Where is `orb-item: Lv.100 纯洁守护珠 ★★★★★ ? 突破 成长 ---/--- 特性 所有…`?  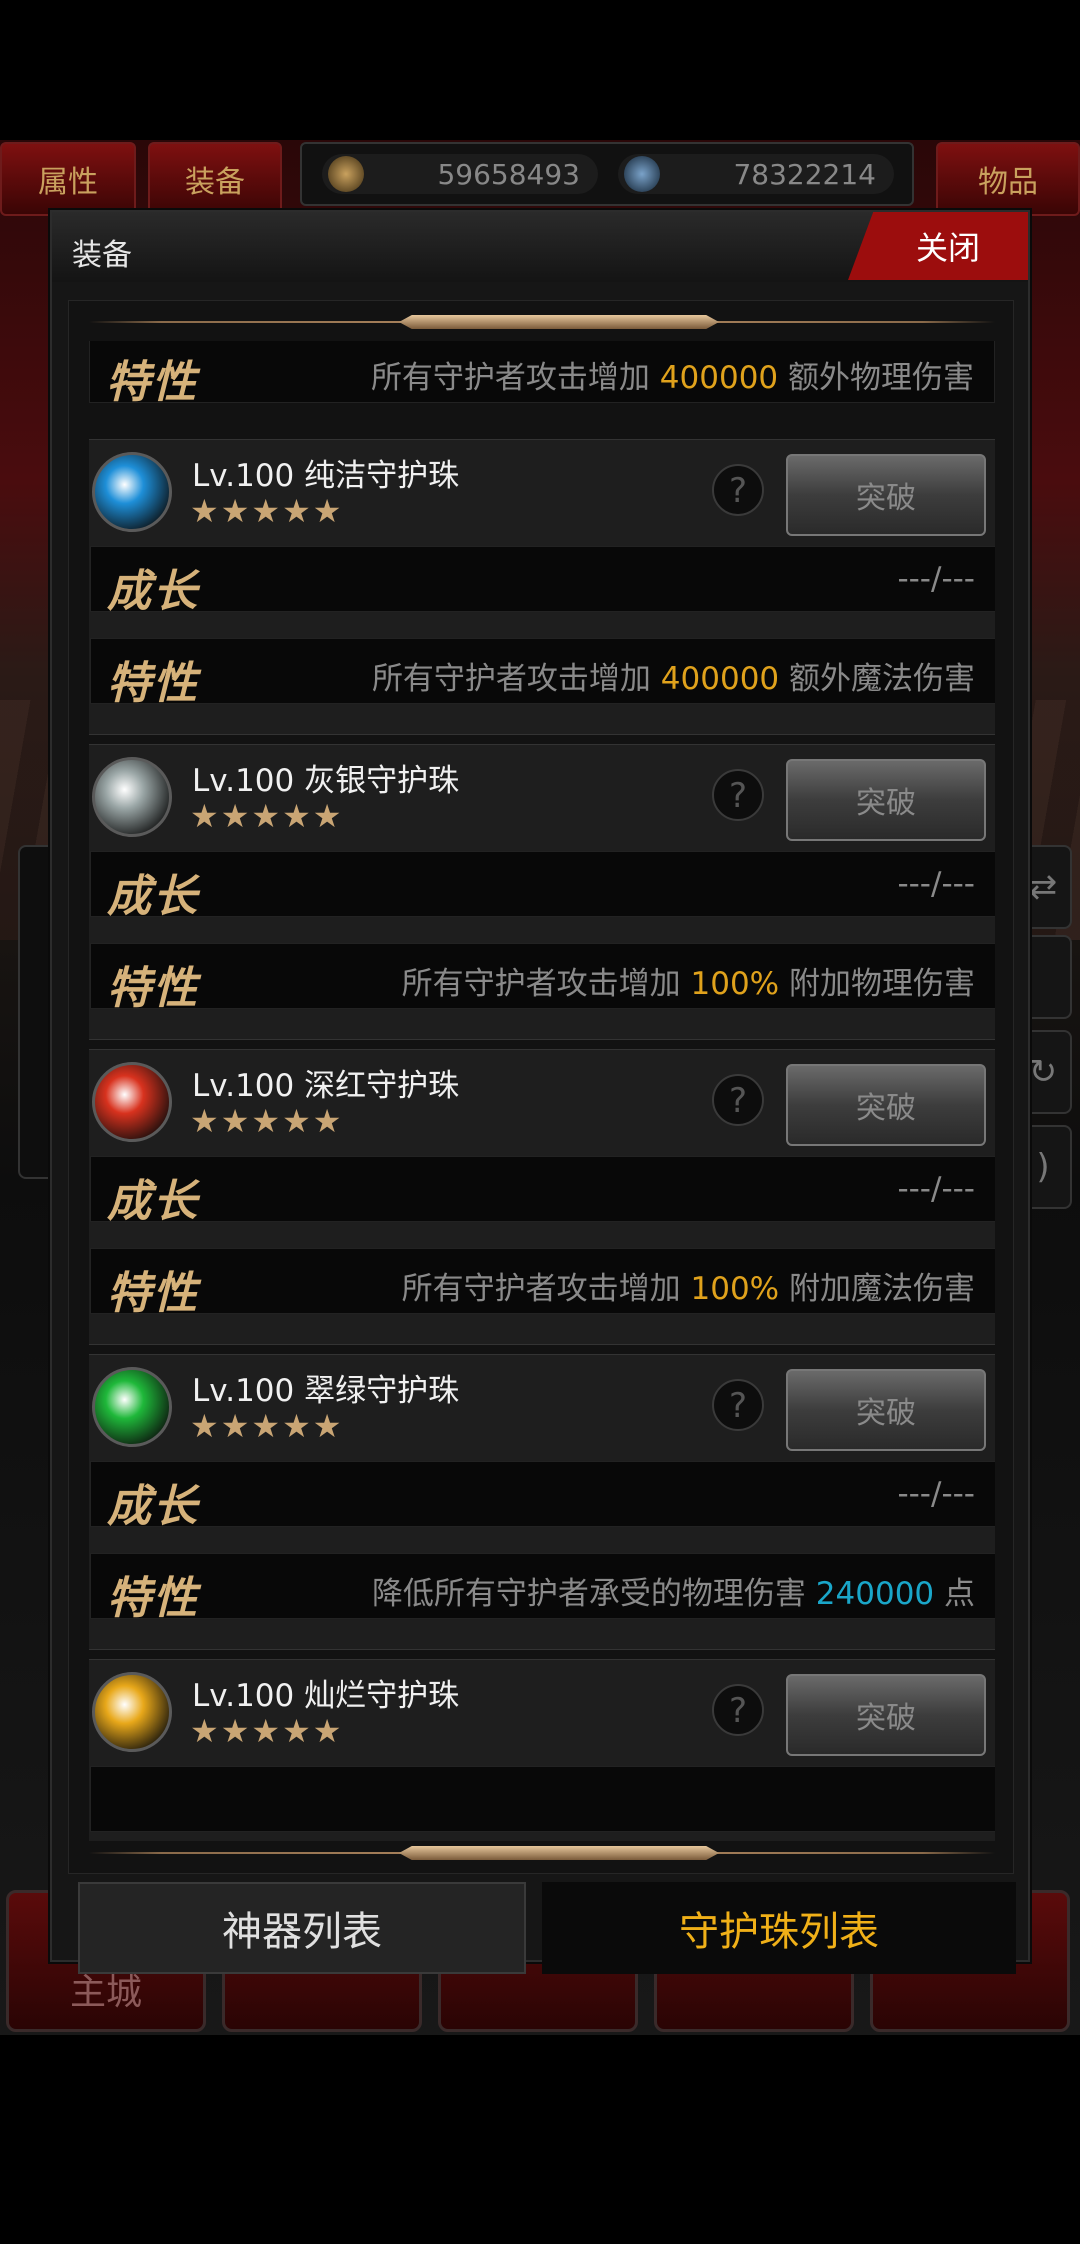
orb-item: Lv.100 纯洁守护珠 ★★★★★ ? 突破 成长 ---/--- 特性 所有… is located at coordinates (542, 587).